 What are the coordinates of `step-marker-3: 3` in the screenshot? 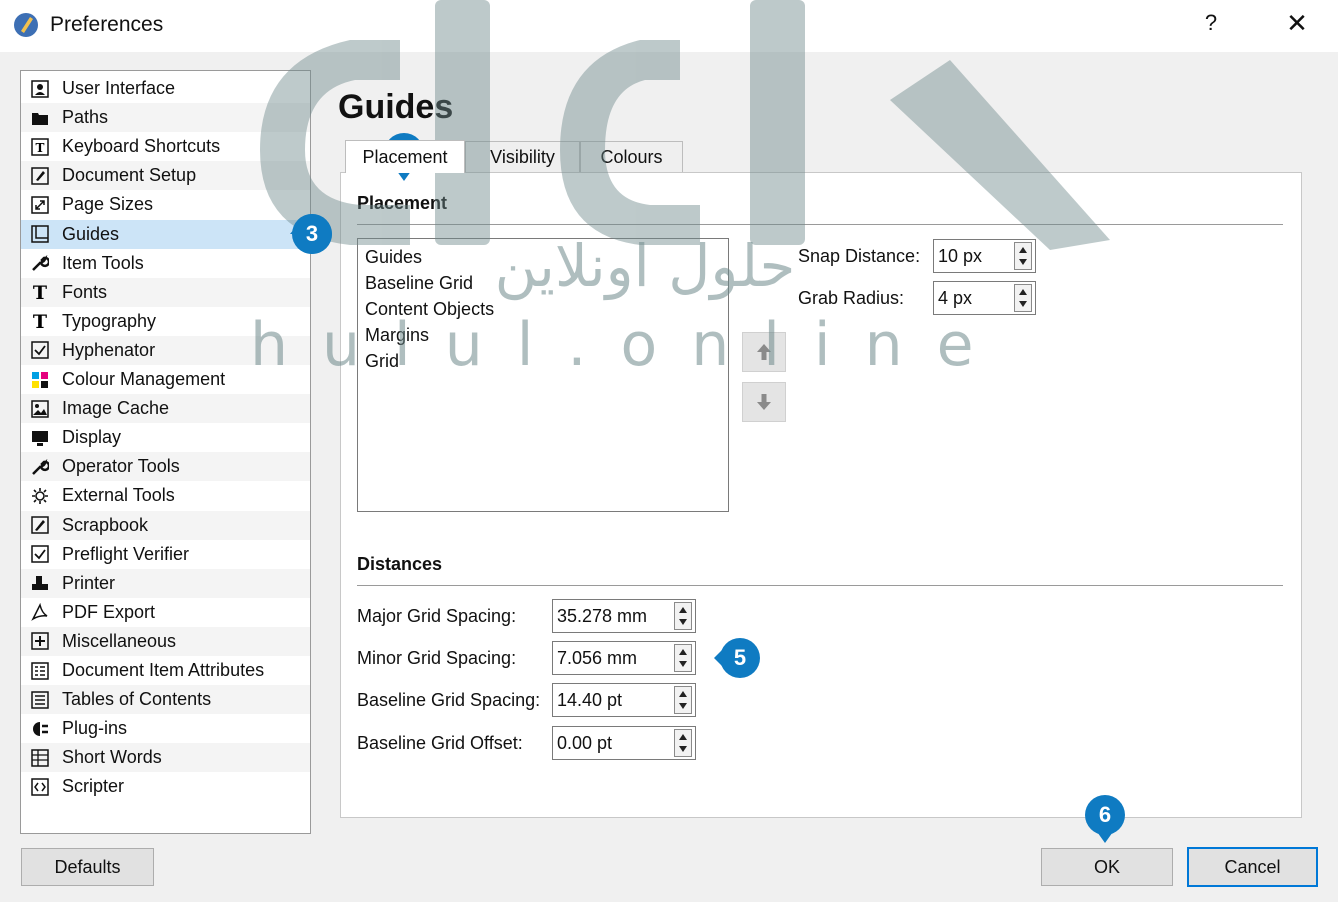 It's located at (312, 234).